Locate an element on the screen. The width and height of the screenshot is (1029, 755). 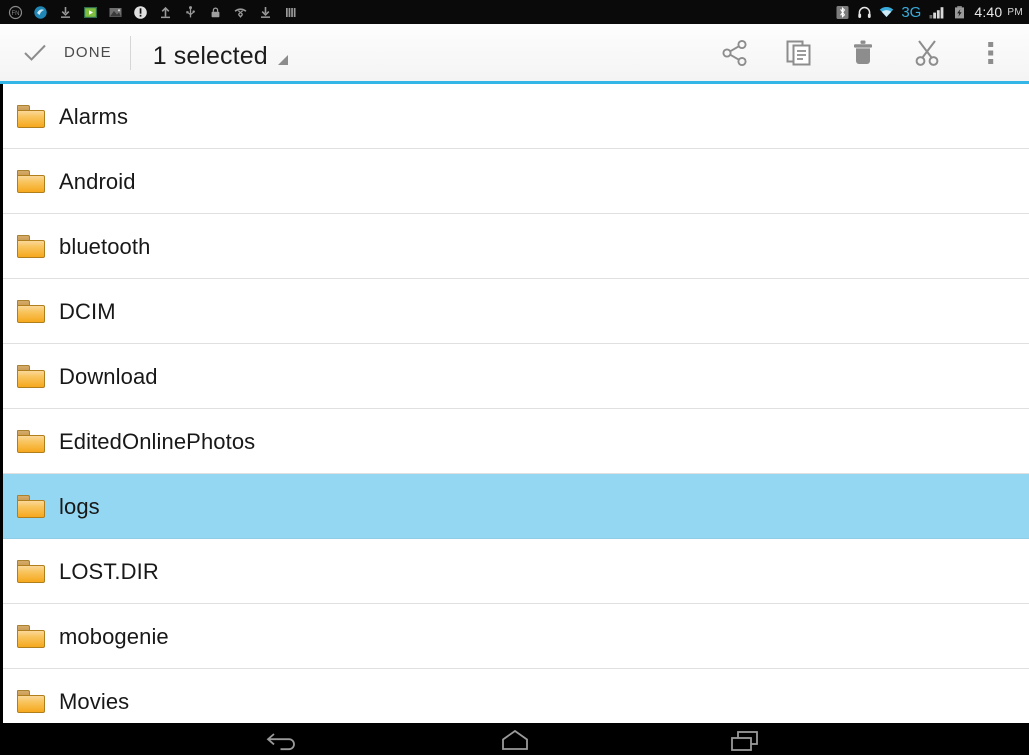
share-button is located at coordinates (735, 52).